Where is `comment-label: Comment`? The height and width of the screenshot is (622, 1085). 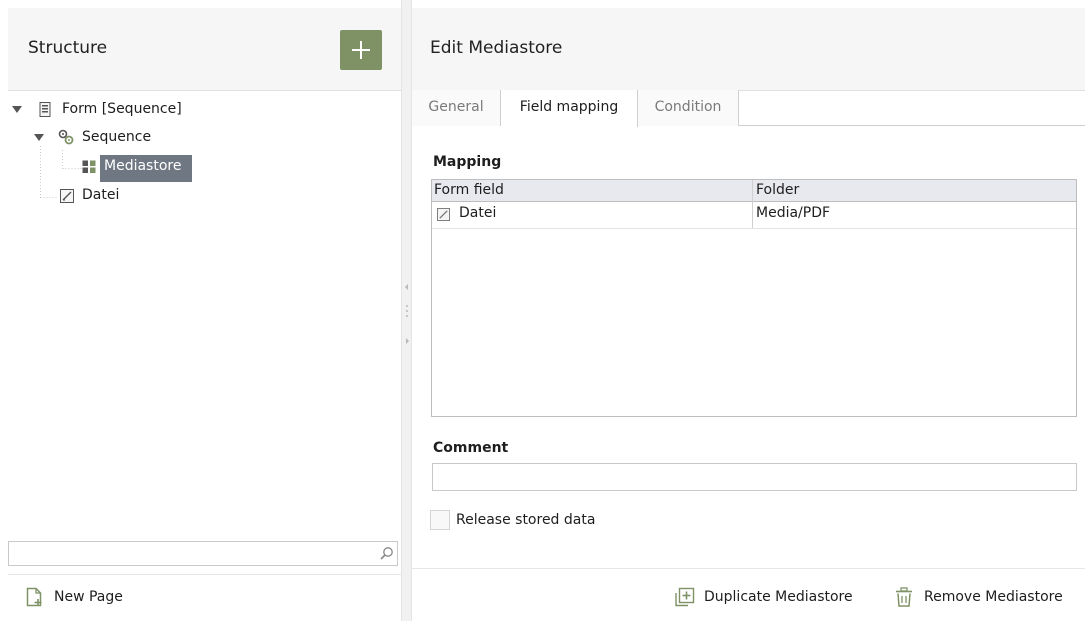 comment-label: Comment is located at coordinates (471, 448).